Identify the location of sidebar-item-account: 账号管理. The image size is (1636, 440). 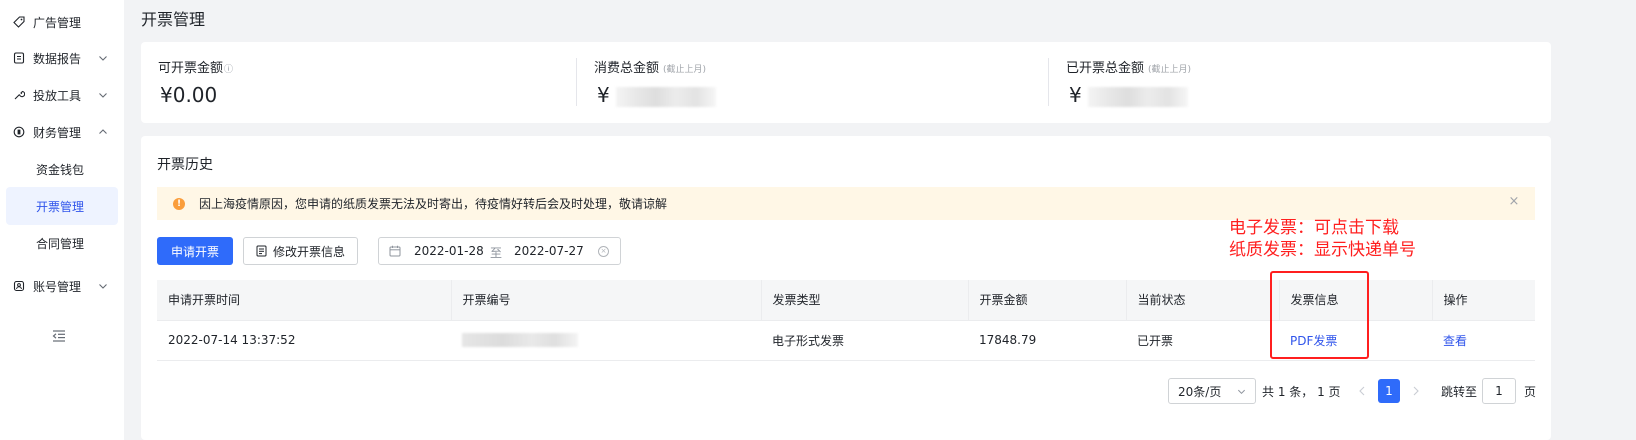
(62, 286).